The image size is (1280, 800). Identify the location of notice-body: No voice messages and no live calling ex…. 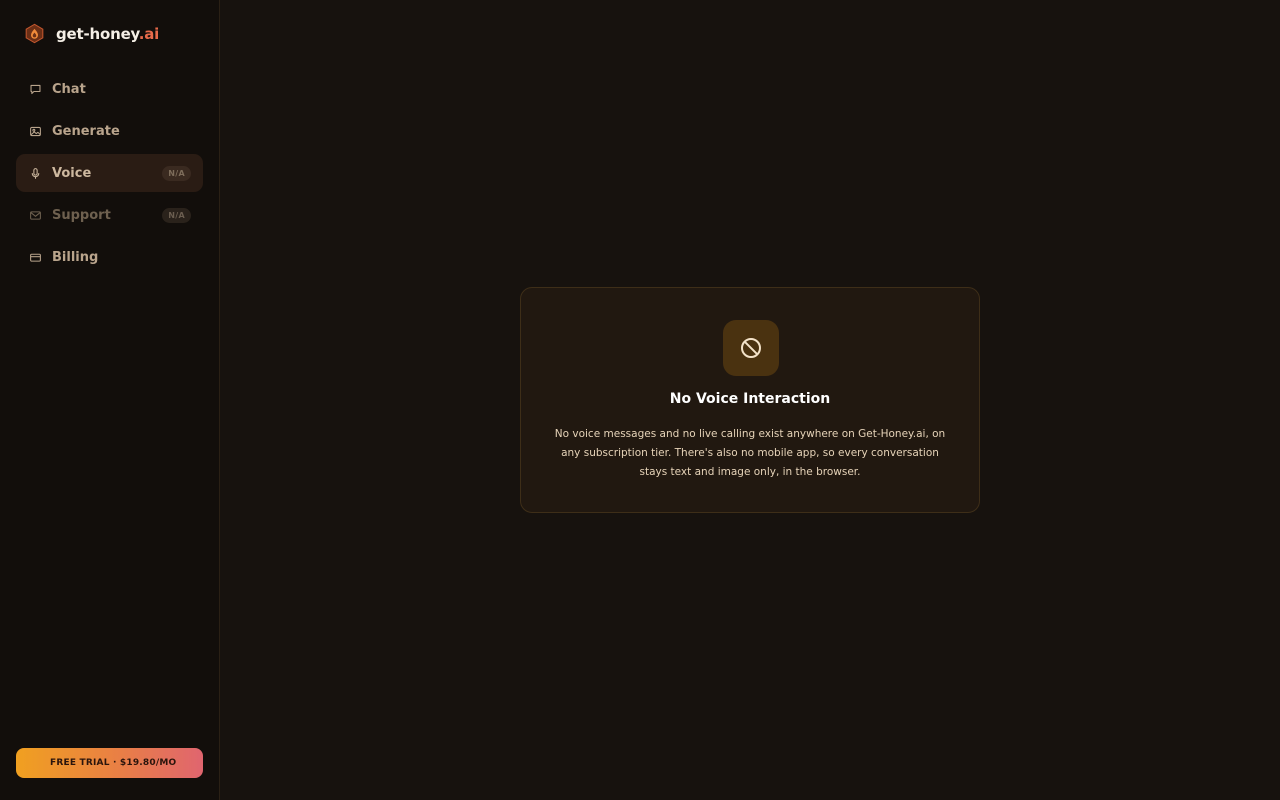
(750, 453).